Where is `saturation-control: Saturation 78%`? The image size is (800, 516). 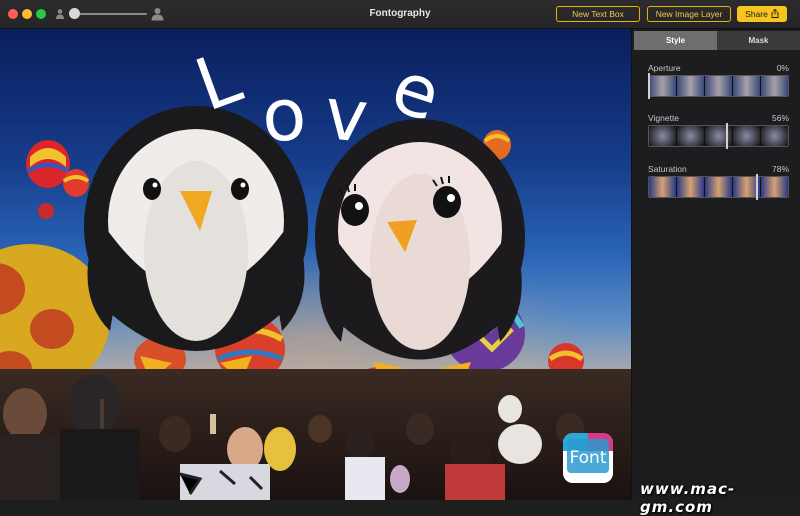
saturation-control: Saturation 78% is located at coordinates (718, 184).